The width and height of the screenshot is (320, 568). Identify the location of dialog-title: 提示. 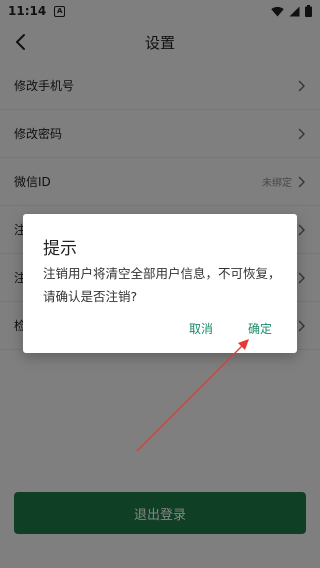
(60, 249).